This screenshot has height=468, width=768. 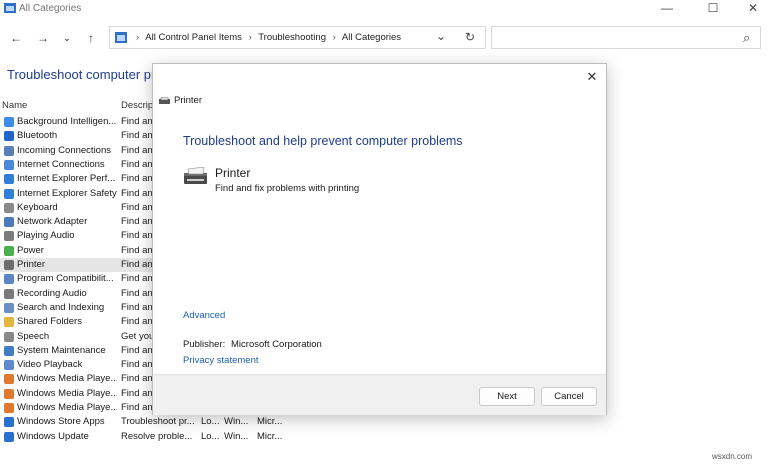 I want to click on list-item: Incoming Connections Find an, so click(x=76, y=151).